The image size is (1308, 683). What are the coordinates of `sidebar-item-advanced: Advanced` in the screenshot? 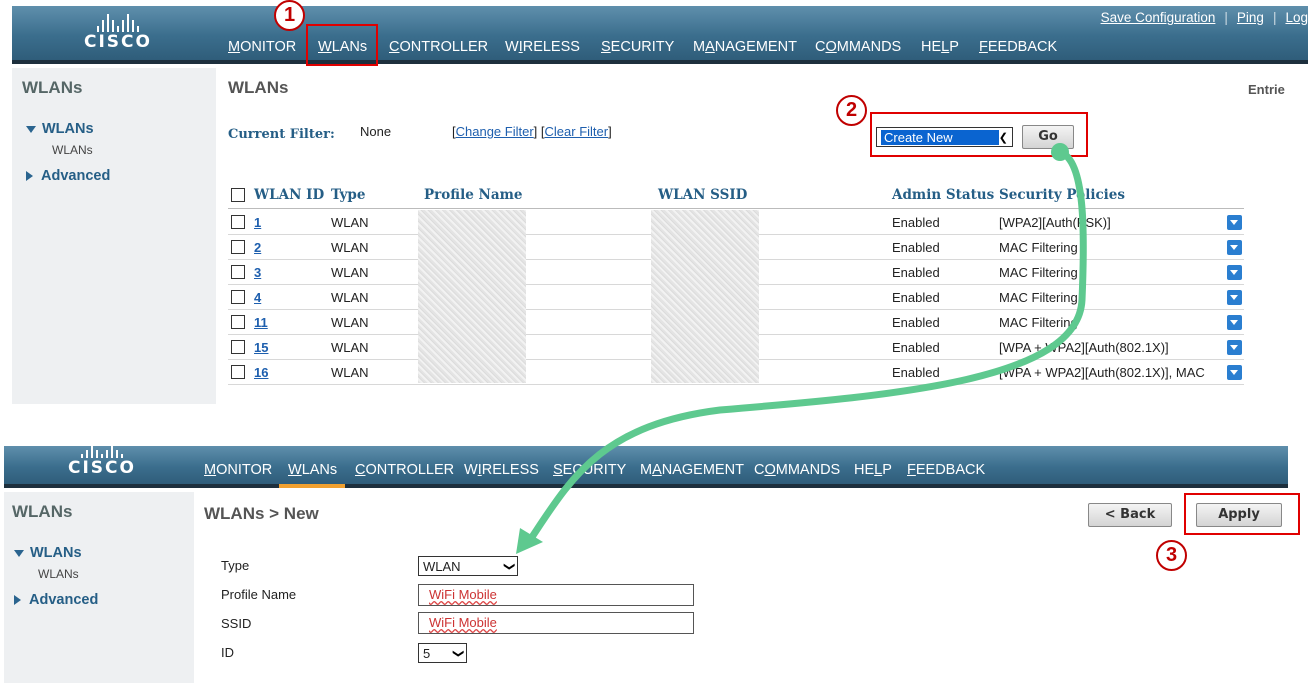 It's located at (68, 176).